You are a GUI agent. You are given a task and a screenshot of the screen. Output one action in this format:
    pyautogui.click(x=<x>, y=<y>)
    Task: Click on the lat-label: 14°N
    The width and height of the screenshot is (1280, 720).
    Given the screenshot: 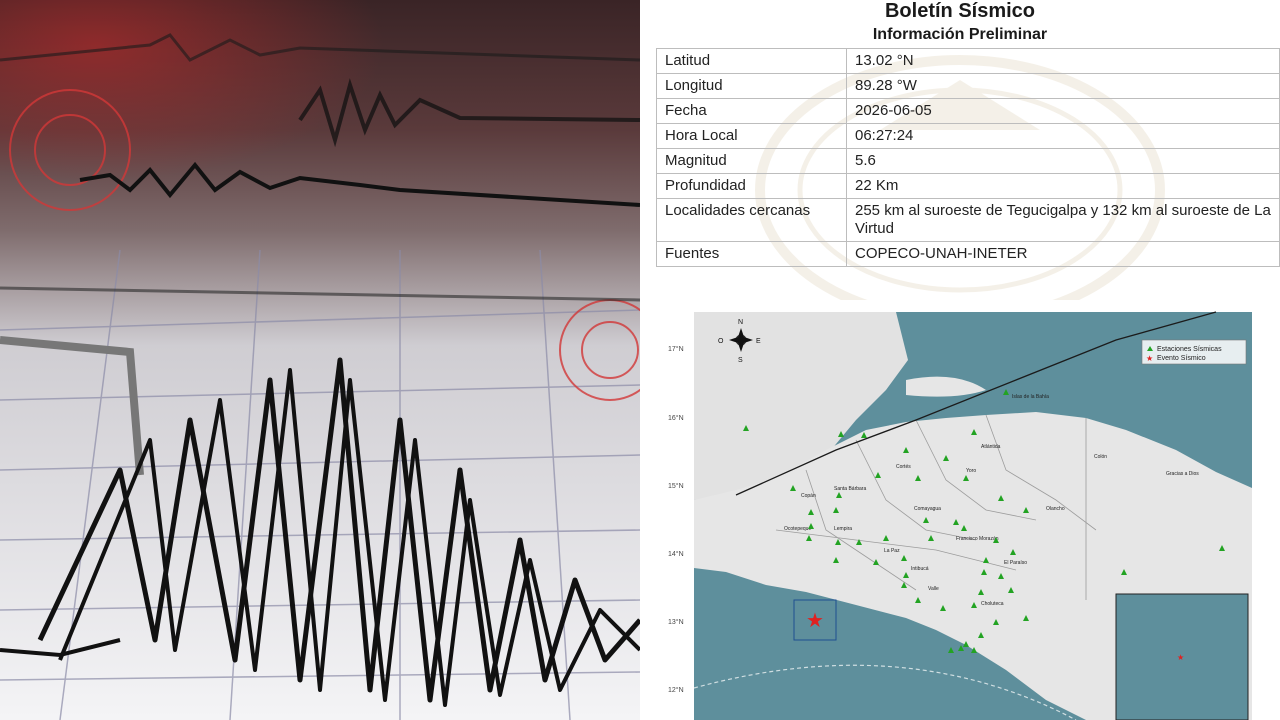 What is the action you would take?
    pyautogui.click(x=676, y=554)
    